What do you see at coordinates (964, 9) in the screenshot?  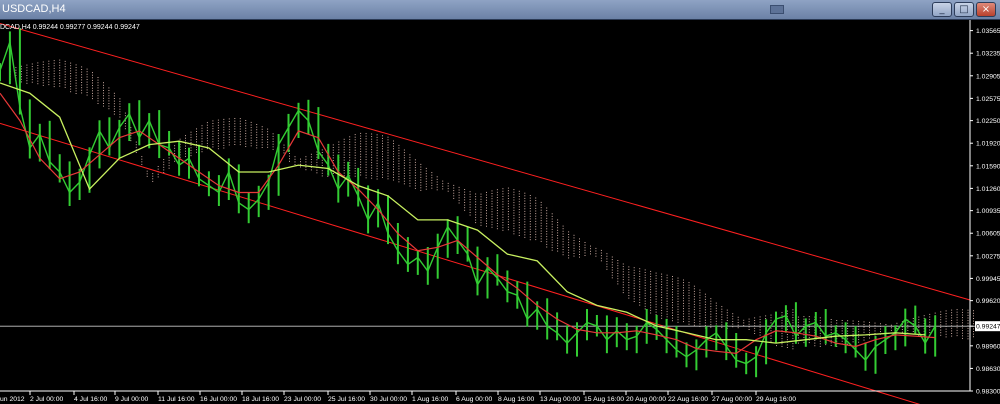 I see `maximize-button: □` at bounding box center [964, 9].